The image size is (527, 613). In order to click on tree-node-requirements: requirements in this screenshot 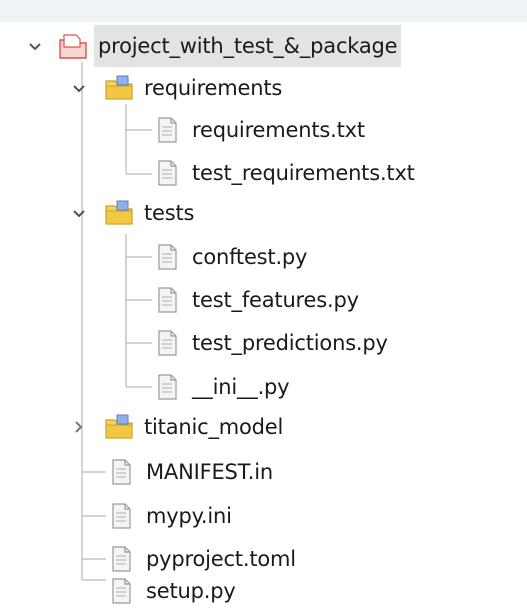, I will do `click(195, 88)`.